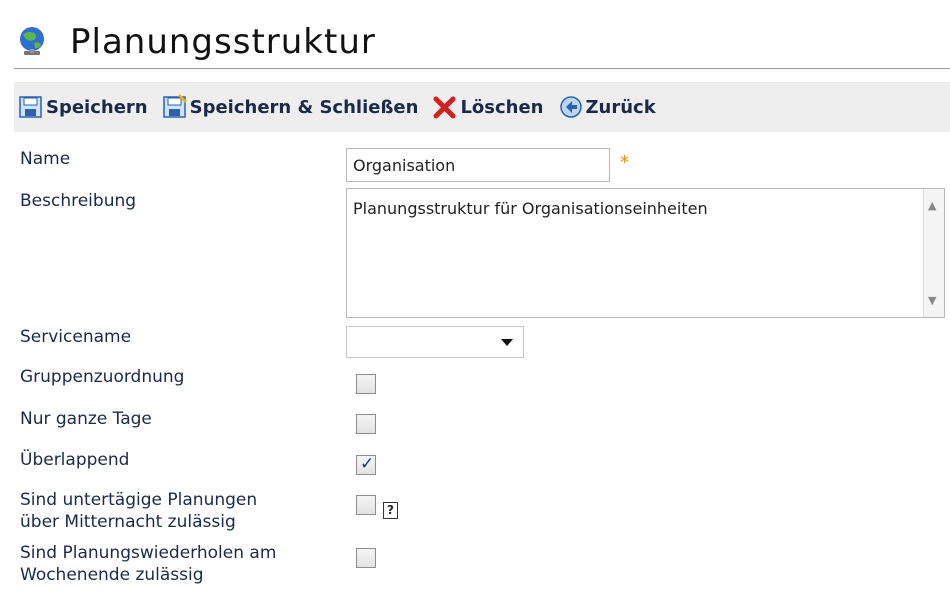 The width and height of the screenshot is (950, 594). Describe the element at coordinates (444, 107) in the screenshot. I see `delete-icon` at that location.